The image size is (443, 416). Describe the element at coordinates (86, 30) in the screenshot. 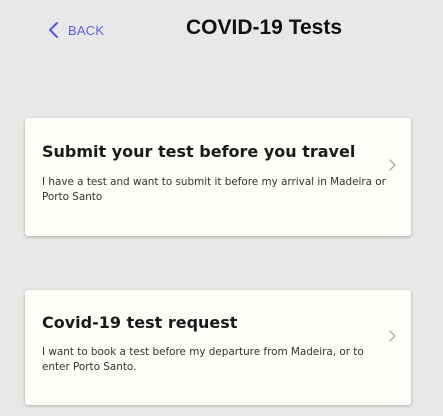

I see `back-label: BACK` at that location.